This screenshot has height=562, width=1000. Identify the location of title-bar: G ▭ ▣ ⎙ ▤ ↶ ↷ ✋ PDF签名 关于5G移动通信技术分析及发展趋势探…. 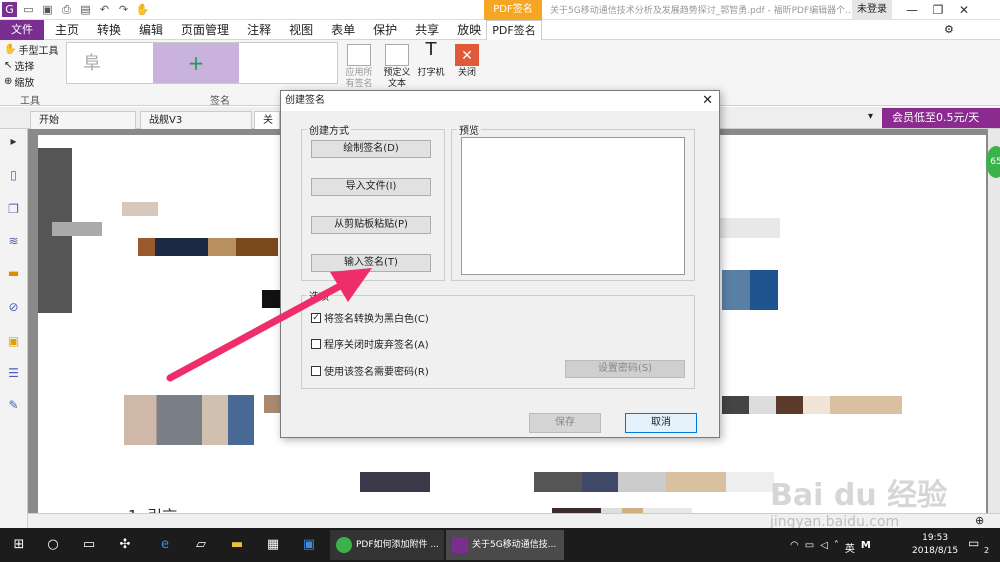
(500, 10).